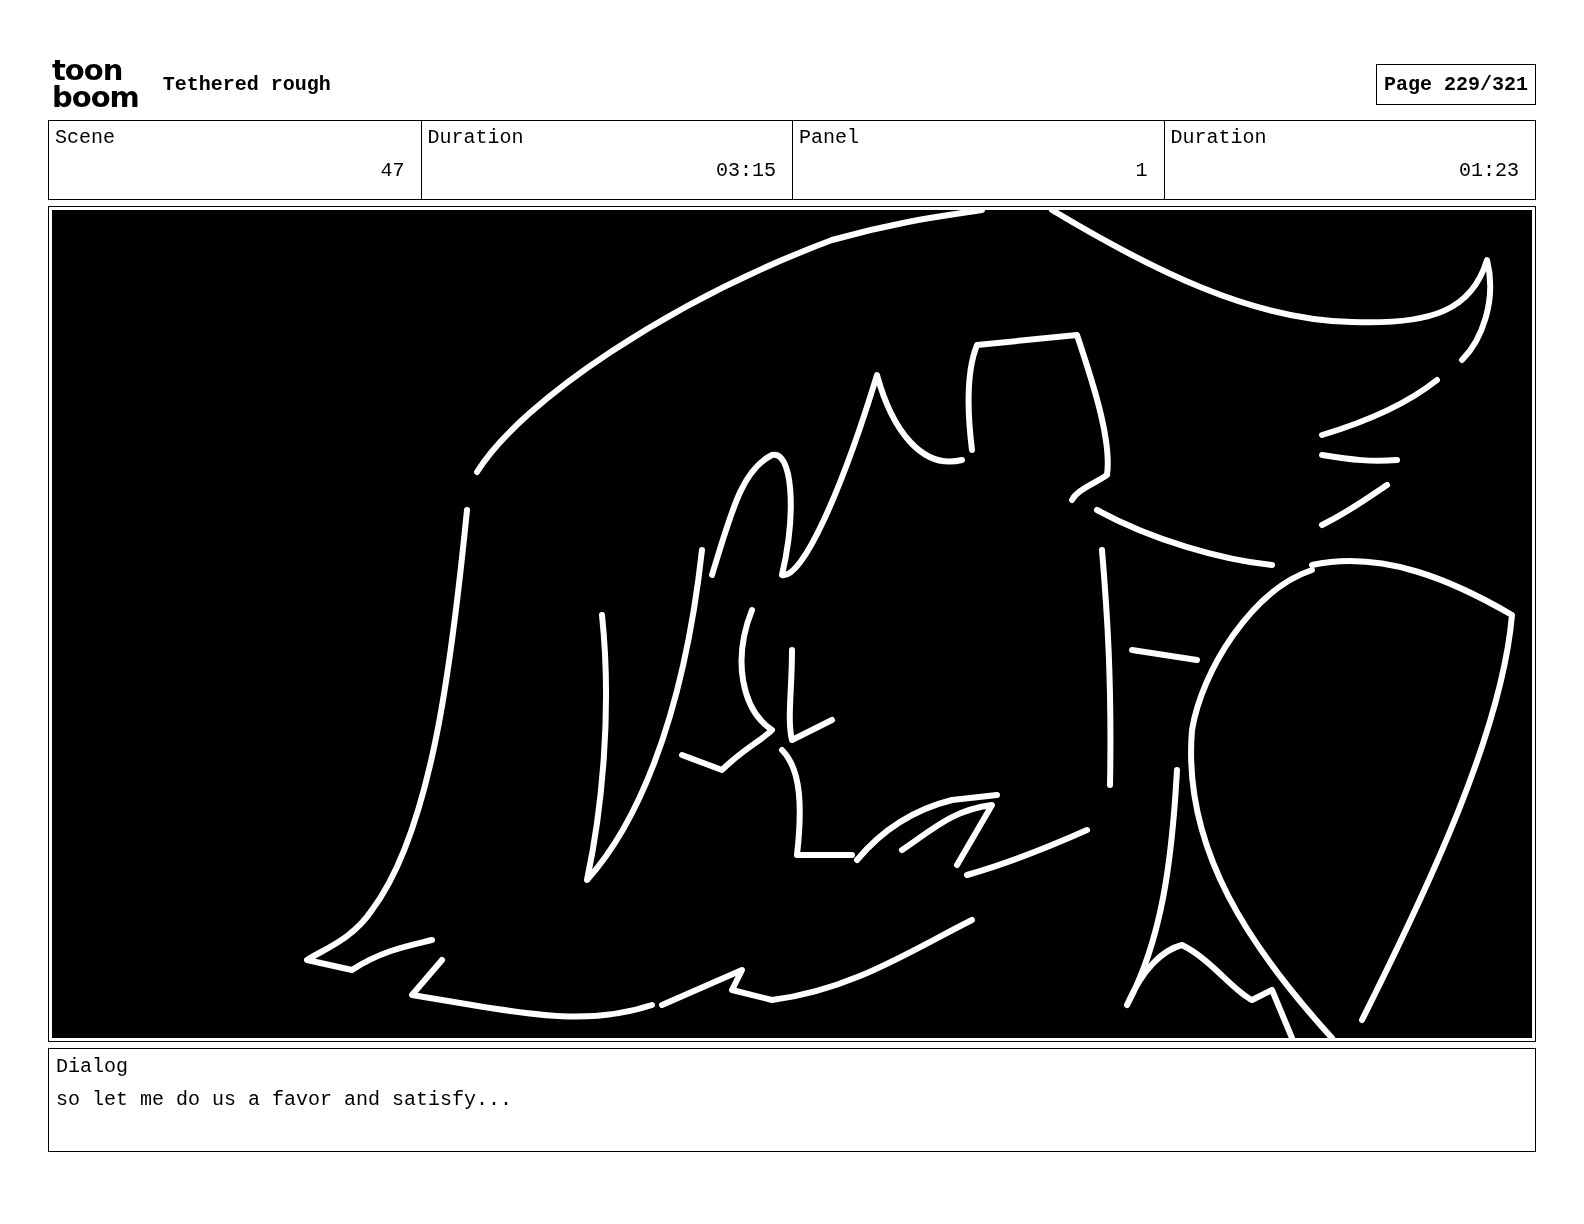 Image resolution: width=1584 pixels, height=1224 pixels. I want to click on page-number: Page 229/321, so click(1455, 84).